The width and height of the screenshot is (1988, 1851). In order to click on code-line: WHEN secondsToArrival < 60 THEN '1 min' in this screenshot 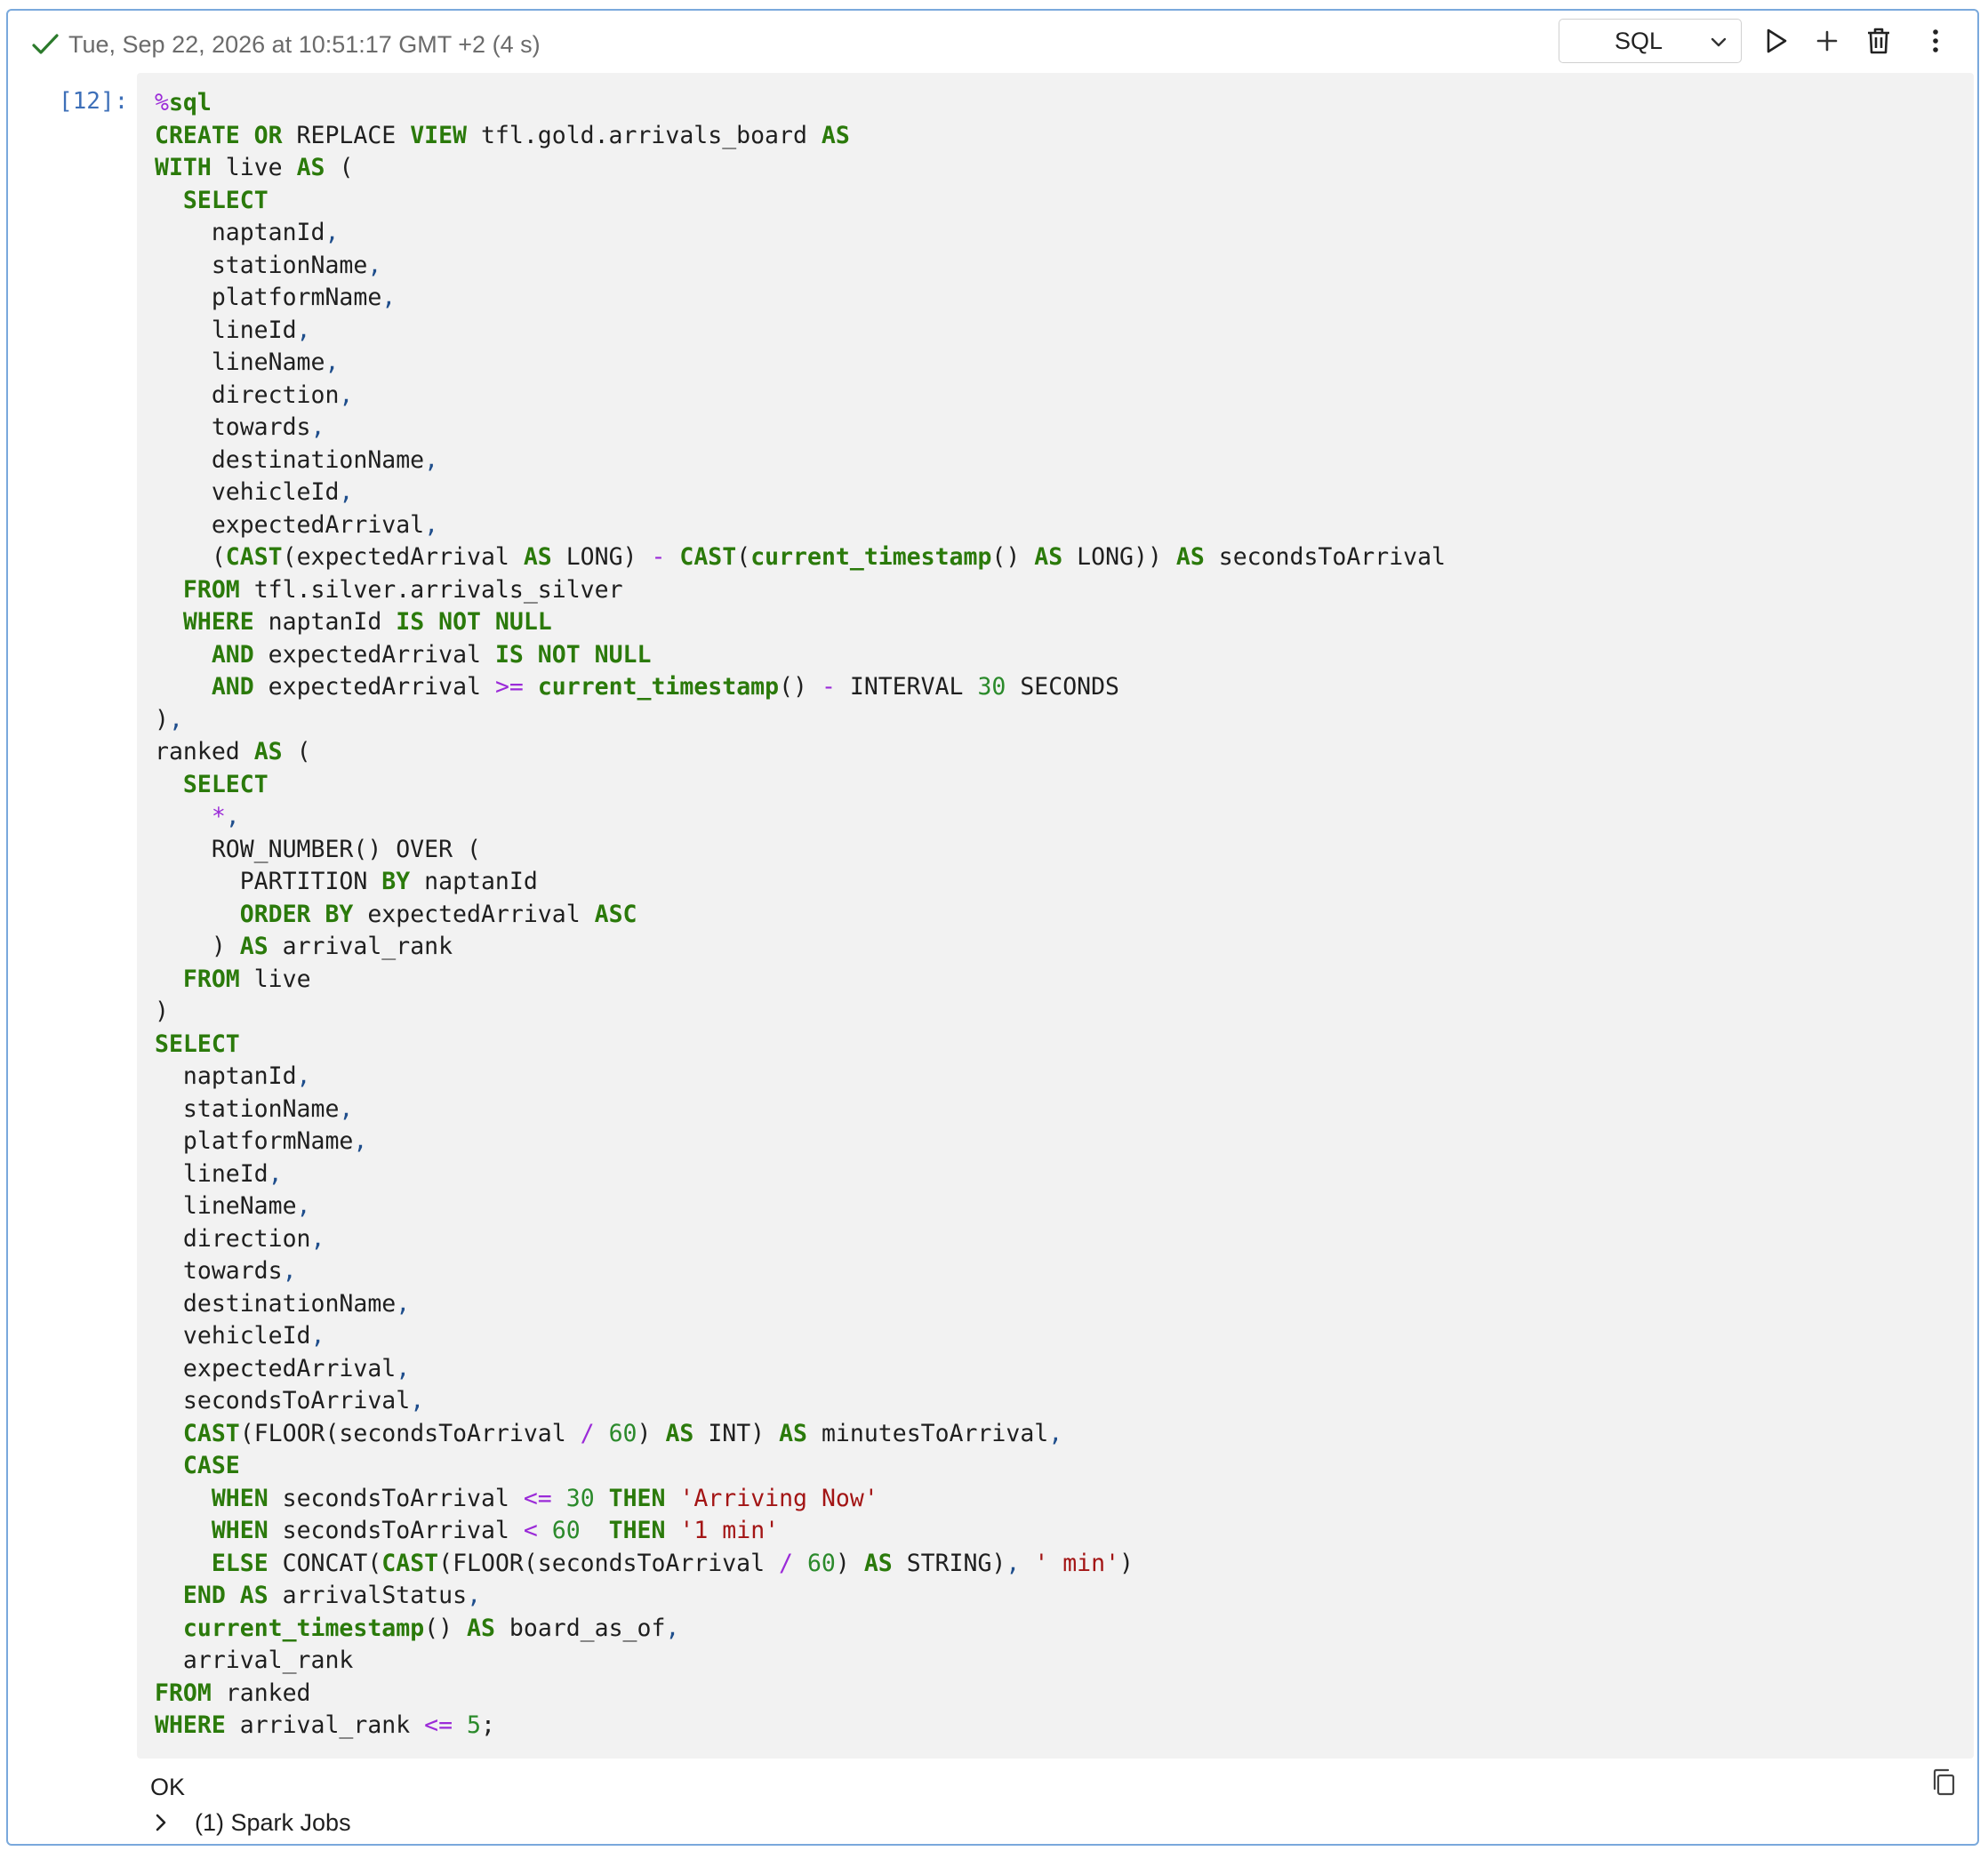, I will do `click(467, 1531)`.